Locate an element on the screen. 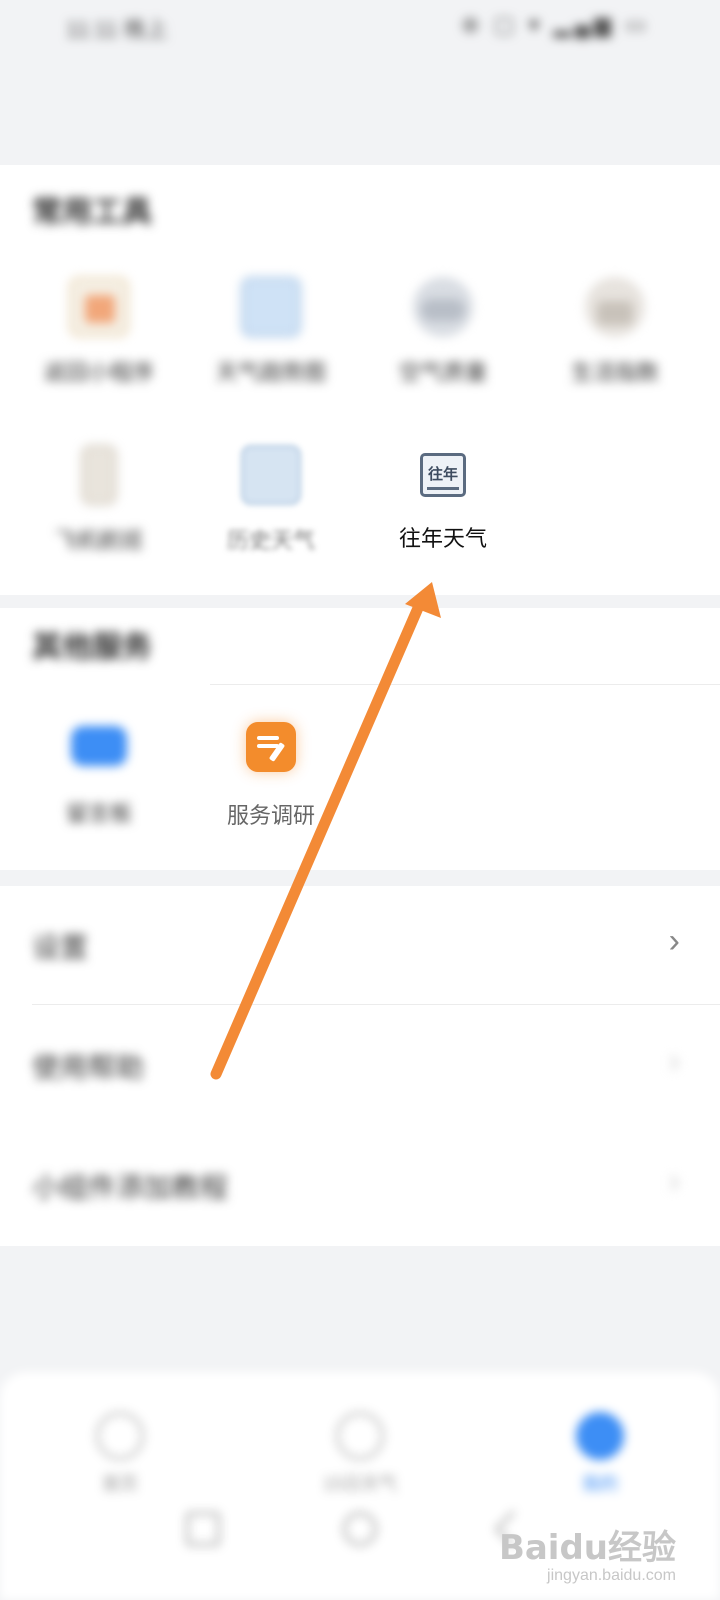 The width and height of the screenshot is (720, 1600). nav-tab-15day: 15日天气 is located at coordinates (360, 1454).